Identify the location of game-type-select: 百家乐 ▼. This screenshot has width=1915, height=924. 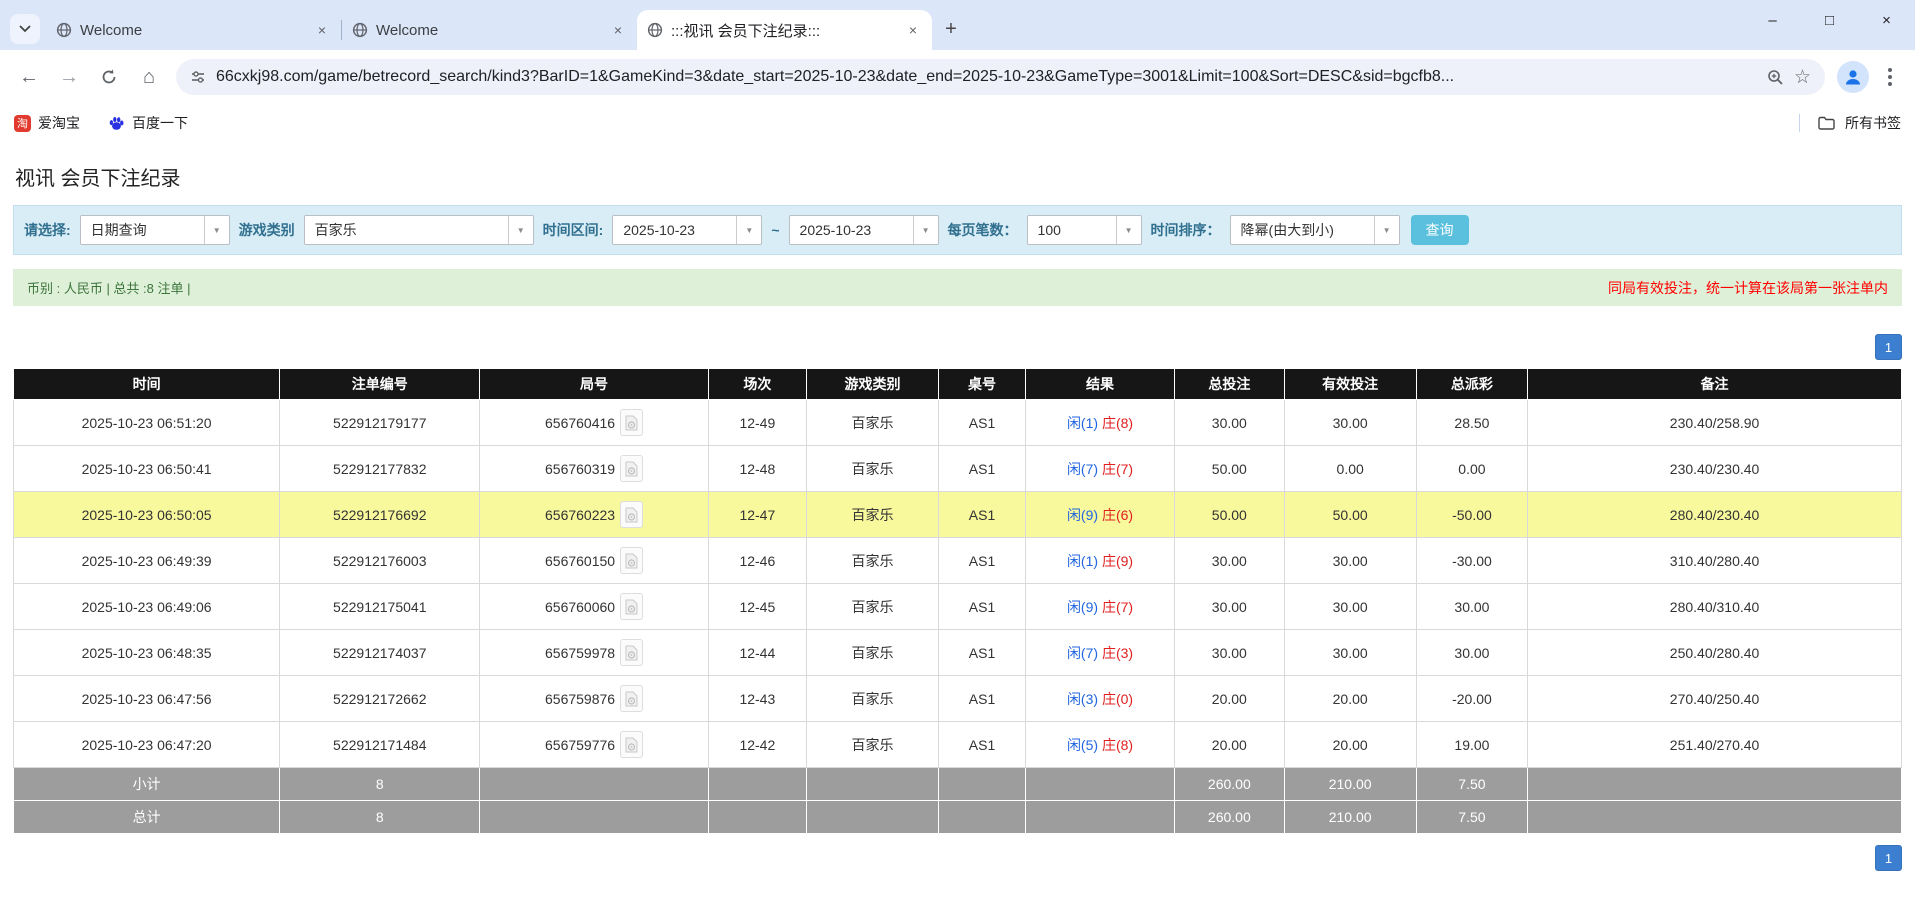
(418, 230).